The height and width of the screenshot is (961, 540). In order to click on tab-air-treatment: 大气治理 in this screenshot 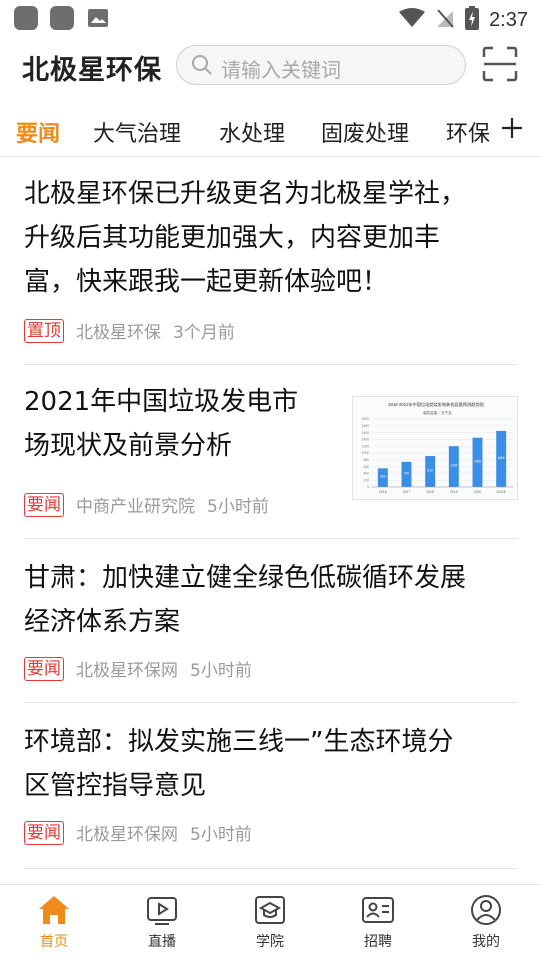, I will do `click(137, 132)`.